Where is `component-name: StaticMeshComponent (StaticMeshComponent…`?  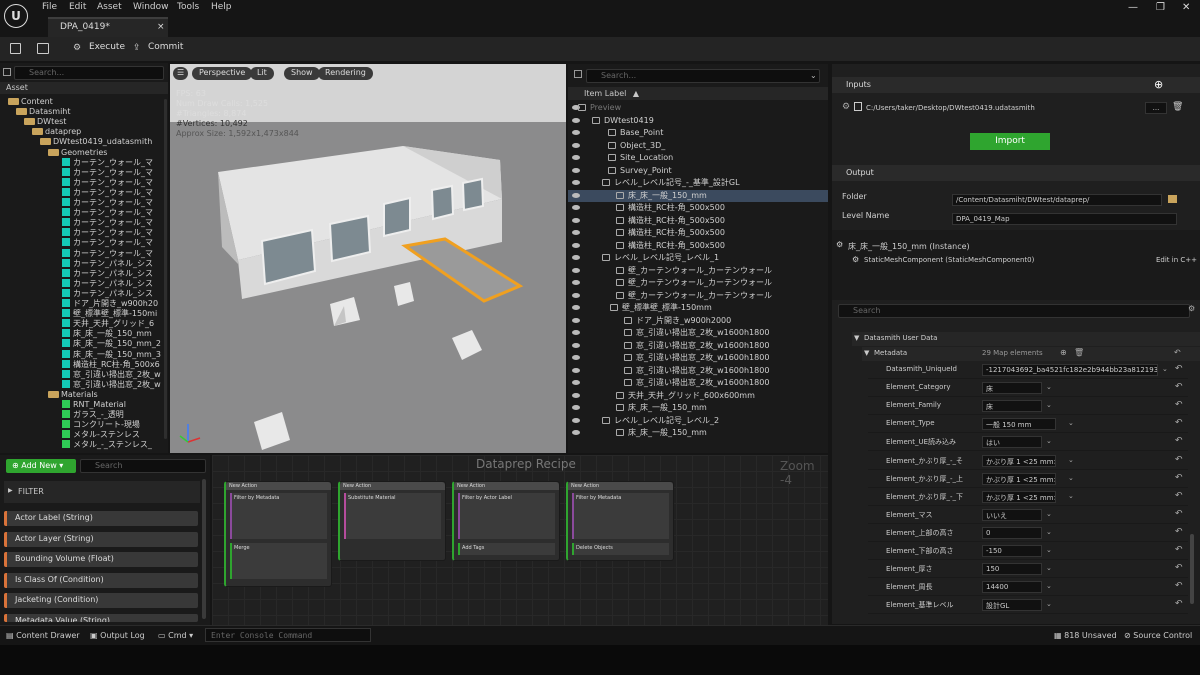
component-name: StaticMeshComponent (StaticMeshComponent… is located at coordinates (949, 260).